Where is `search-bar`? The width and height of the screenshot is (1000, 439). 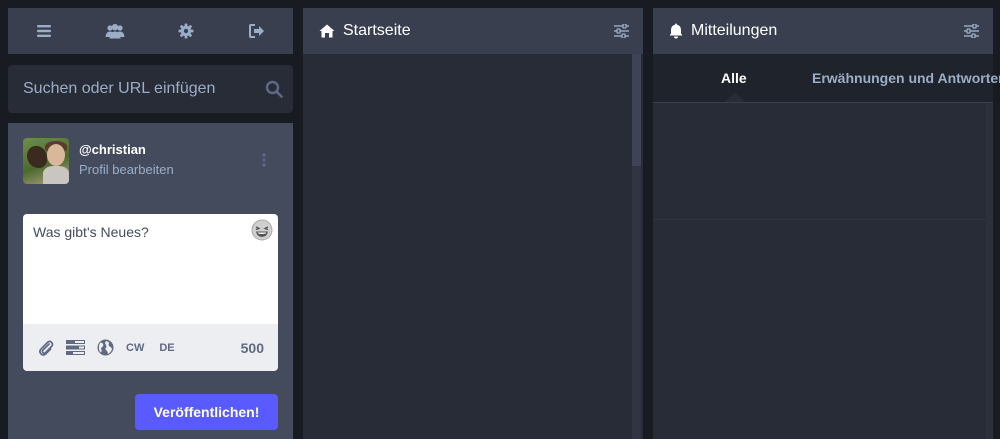
search-bar is located at coordinates (150, 89).